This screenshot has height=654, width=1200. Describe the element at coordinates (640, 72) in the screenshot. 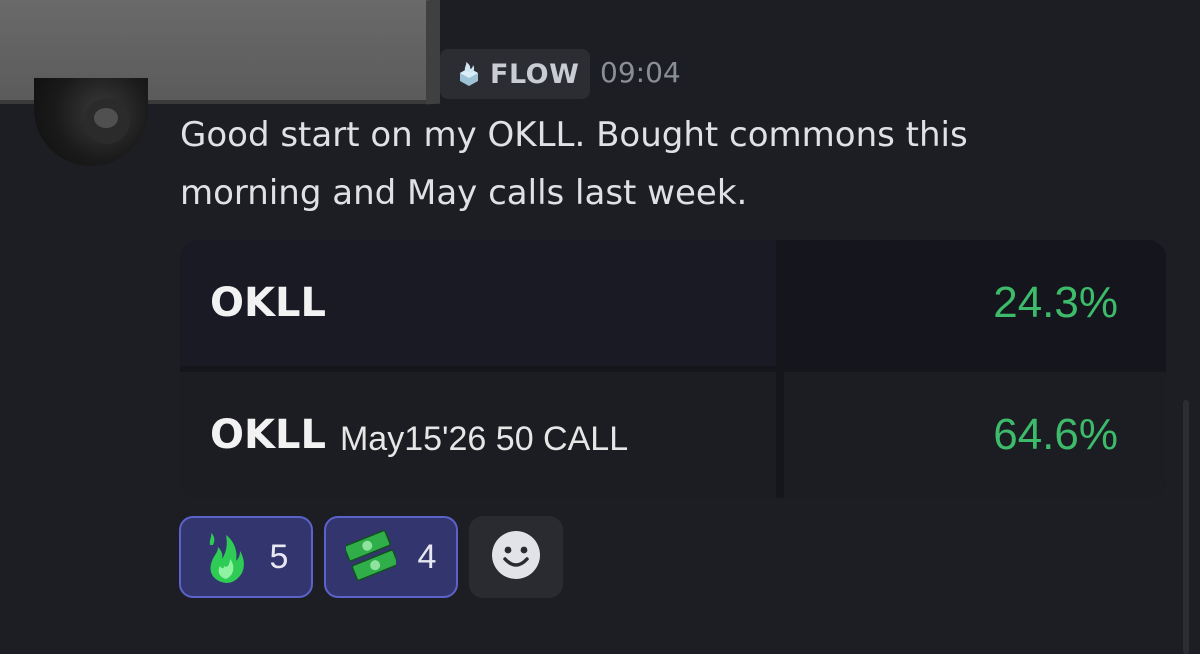

I see `timestamp: 09:04` at that location.